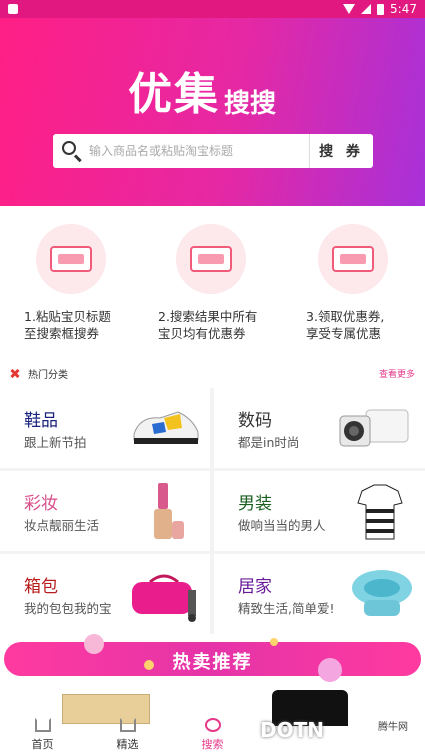 The height and width of the screenshot is (756, 425). I want to click on view-more-link: 查看更多, so click(397, 373).